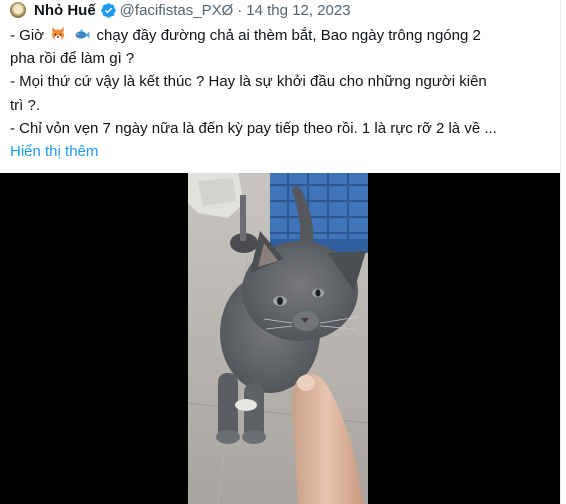  I want to click on author-name: Nhỏ Huế, so click(65, 10).